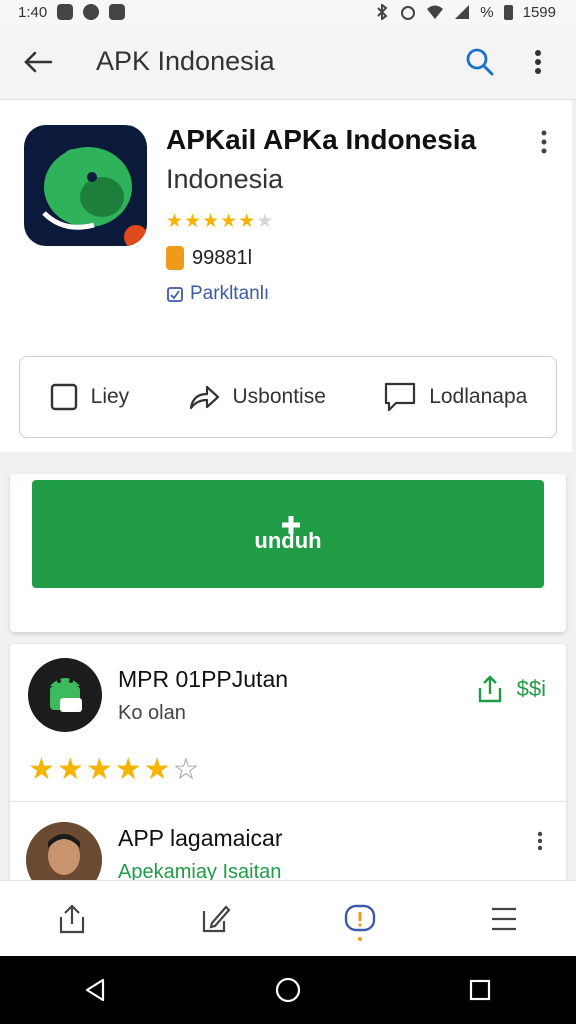 This screenshot has width=576, height=1024. I want to click on star-outline-icon: ☆, so click(186, 769).